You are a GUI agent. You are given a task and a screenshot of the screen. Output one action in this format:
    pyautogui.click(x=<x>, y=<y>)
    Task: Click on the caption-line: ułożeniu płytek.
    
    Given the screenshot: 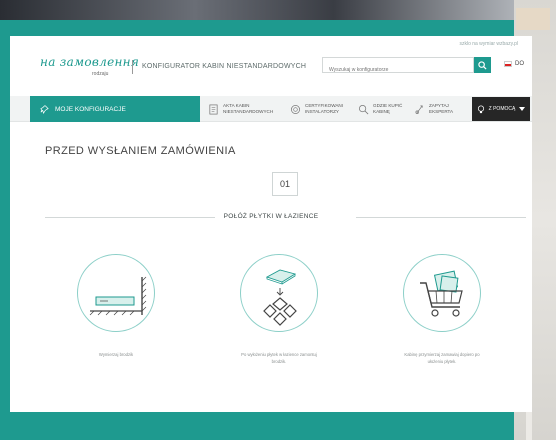 What is the action you would take?
    pyautogui.click(x=442, y=361)
    